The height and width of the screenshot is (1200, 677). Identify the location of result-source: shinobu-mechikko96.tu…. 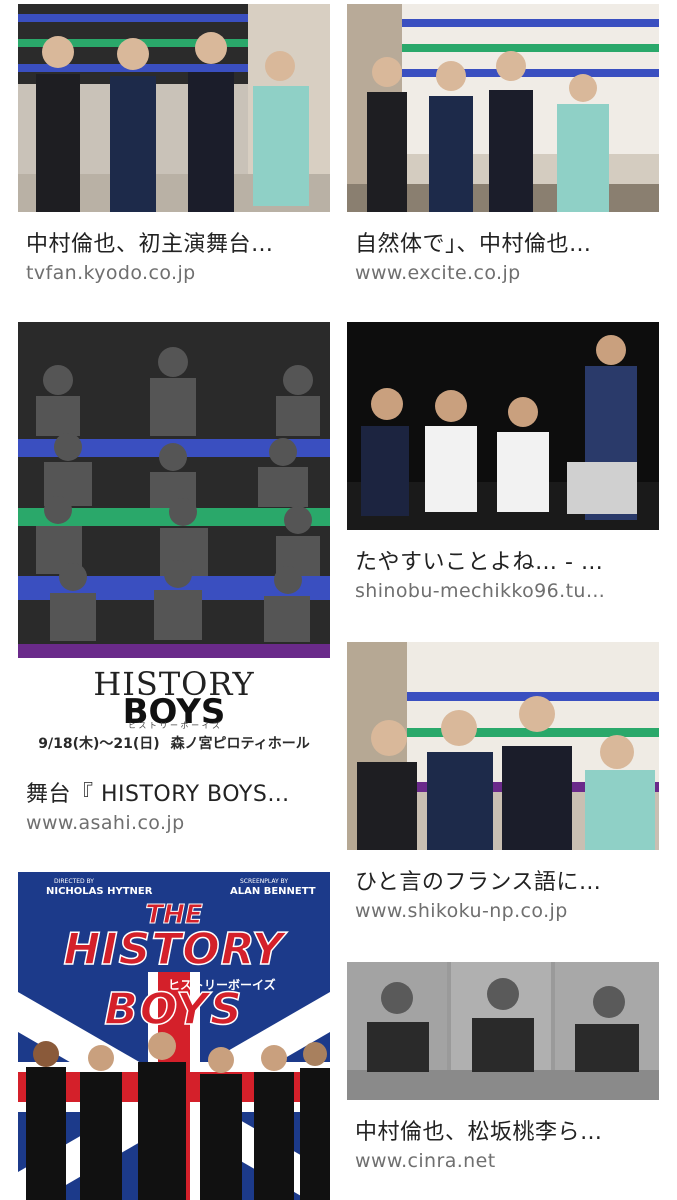
(480, 591).